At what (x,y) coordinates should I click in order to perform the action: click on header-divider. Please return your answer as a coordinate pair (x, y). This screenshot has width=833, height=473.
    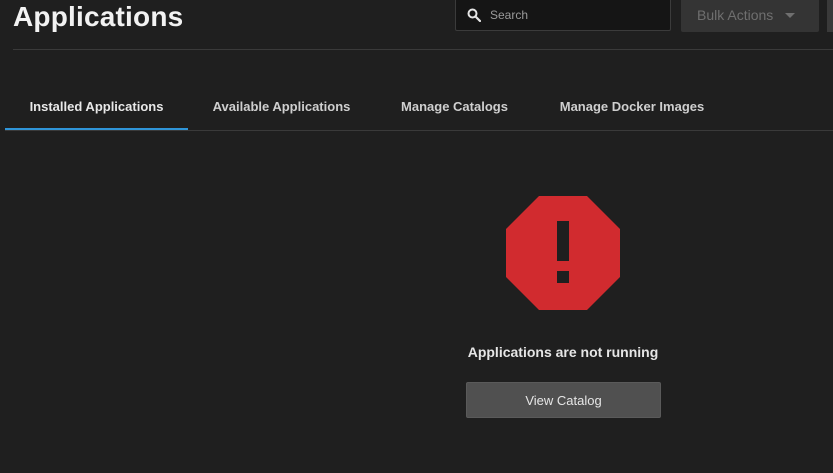
    Looking at the image, I should click on (423, 49).